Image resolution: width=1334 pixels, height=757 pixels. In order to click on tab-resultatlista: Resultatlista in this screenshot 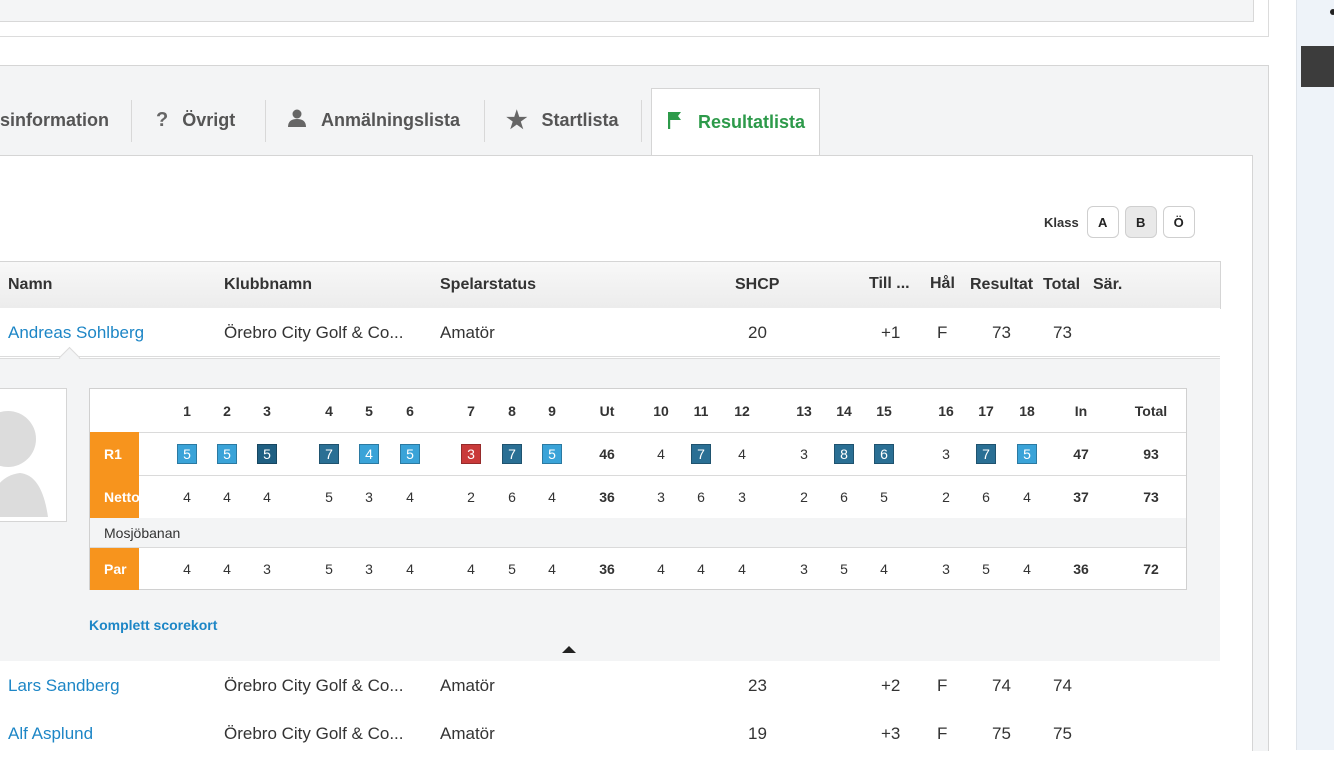, I will do `click(736, 122)`.